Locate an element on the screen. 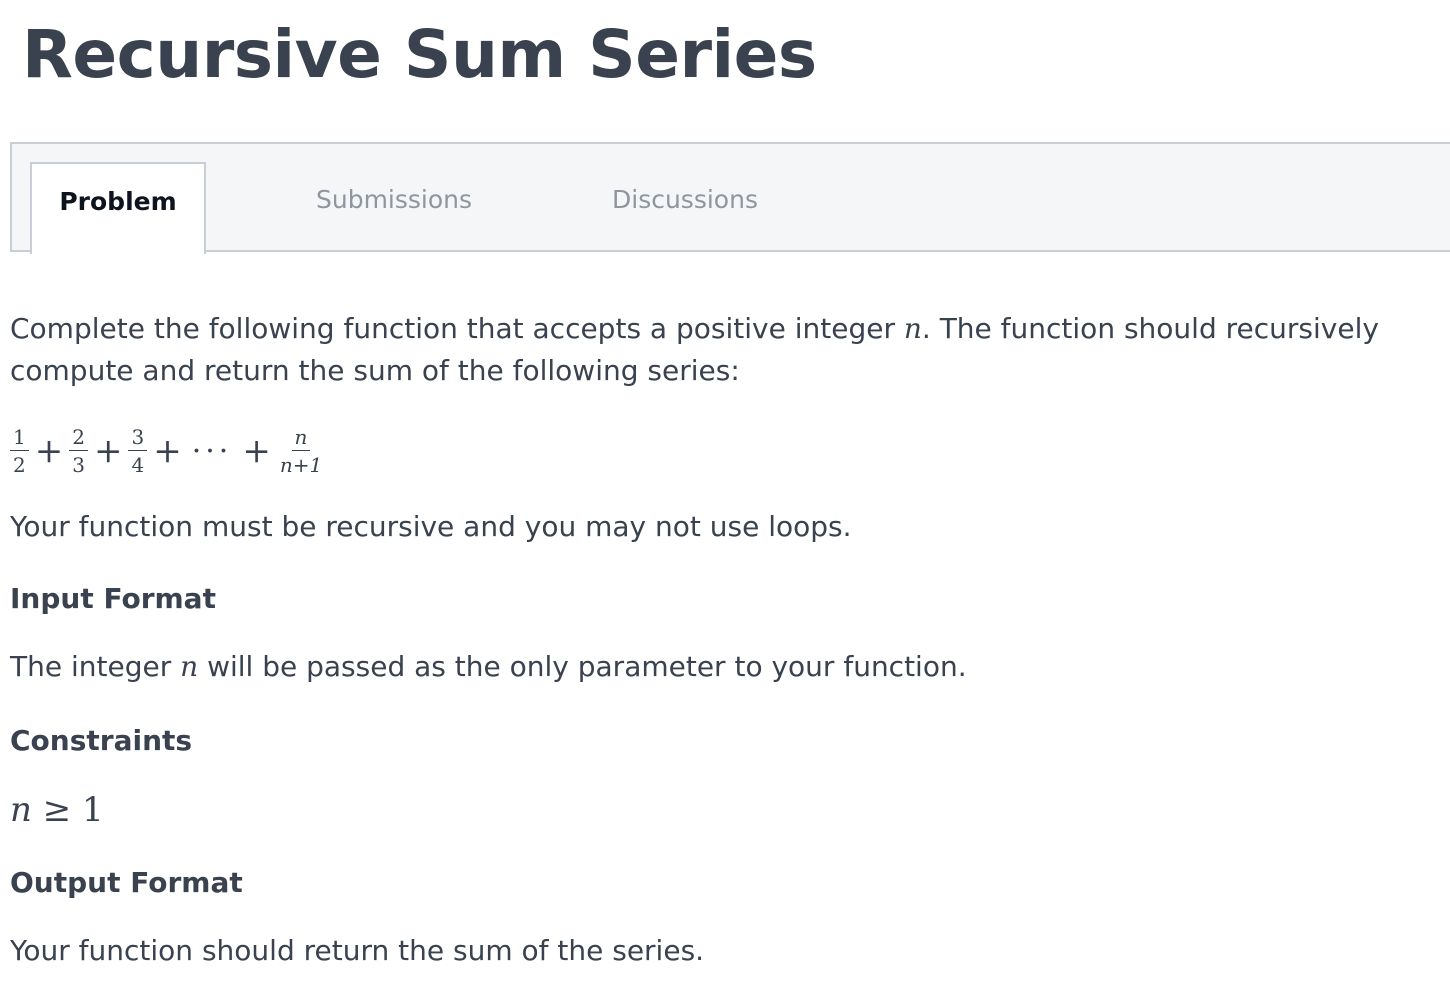 This screenshot has height=996, width=1450. fraction-term-3: 3 4 is located at coordinates (138, 451).